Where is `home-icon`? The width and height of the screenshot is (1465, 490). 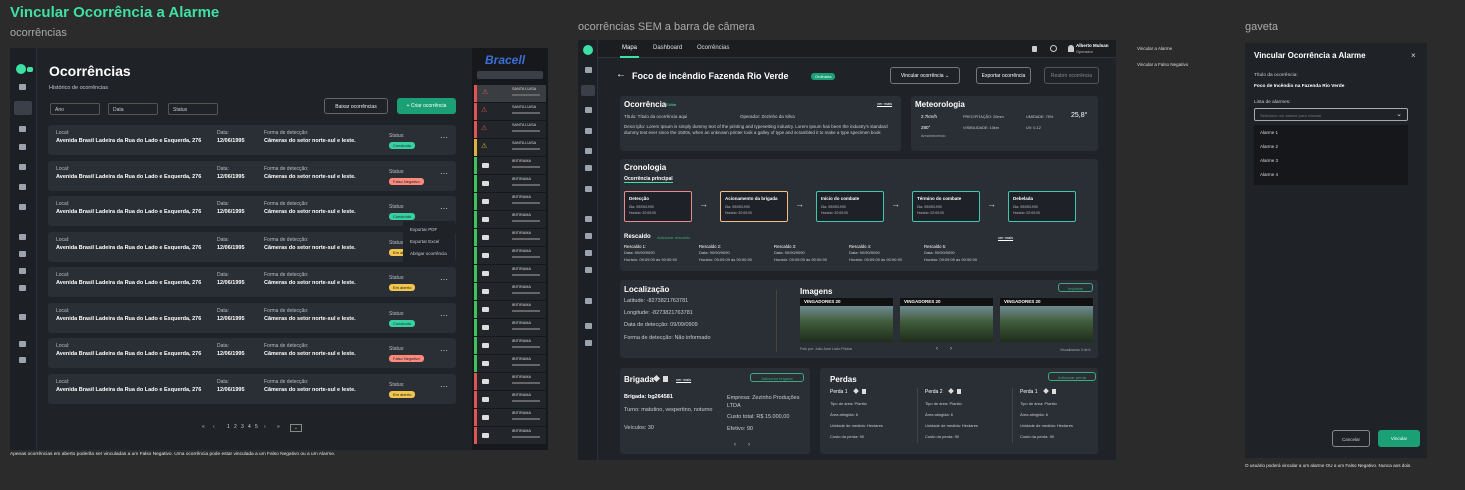 home-icon is located at coordinates (588, 90).